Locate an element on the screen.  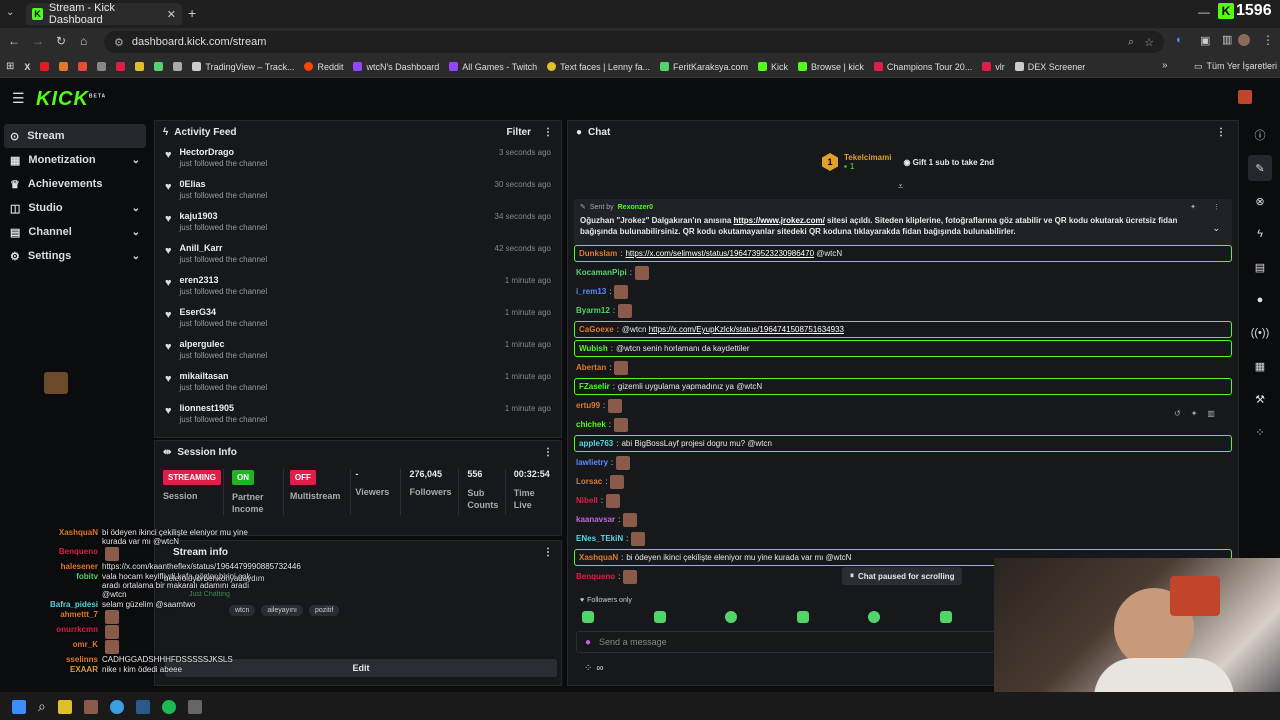
bookmark-browse-kick: Browse | kick is located at coordinates (831, 67).